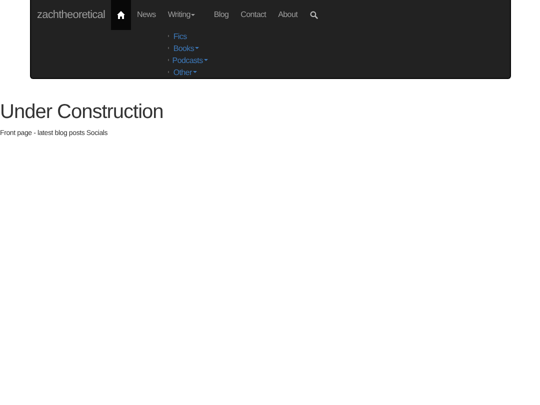 The height and width of the screenshot is (405, 540). What do you see at coordinates (190, 60) in the screenshot?
I see `submenu-link: Podcasts` at bounding box center [190, 60].